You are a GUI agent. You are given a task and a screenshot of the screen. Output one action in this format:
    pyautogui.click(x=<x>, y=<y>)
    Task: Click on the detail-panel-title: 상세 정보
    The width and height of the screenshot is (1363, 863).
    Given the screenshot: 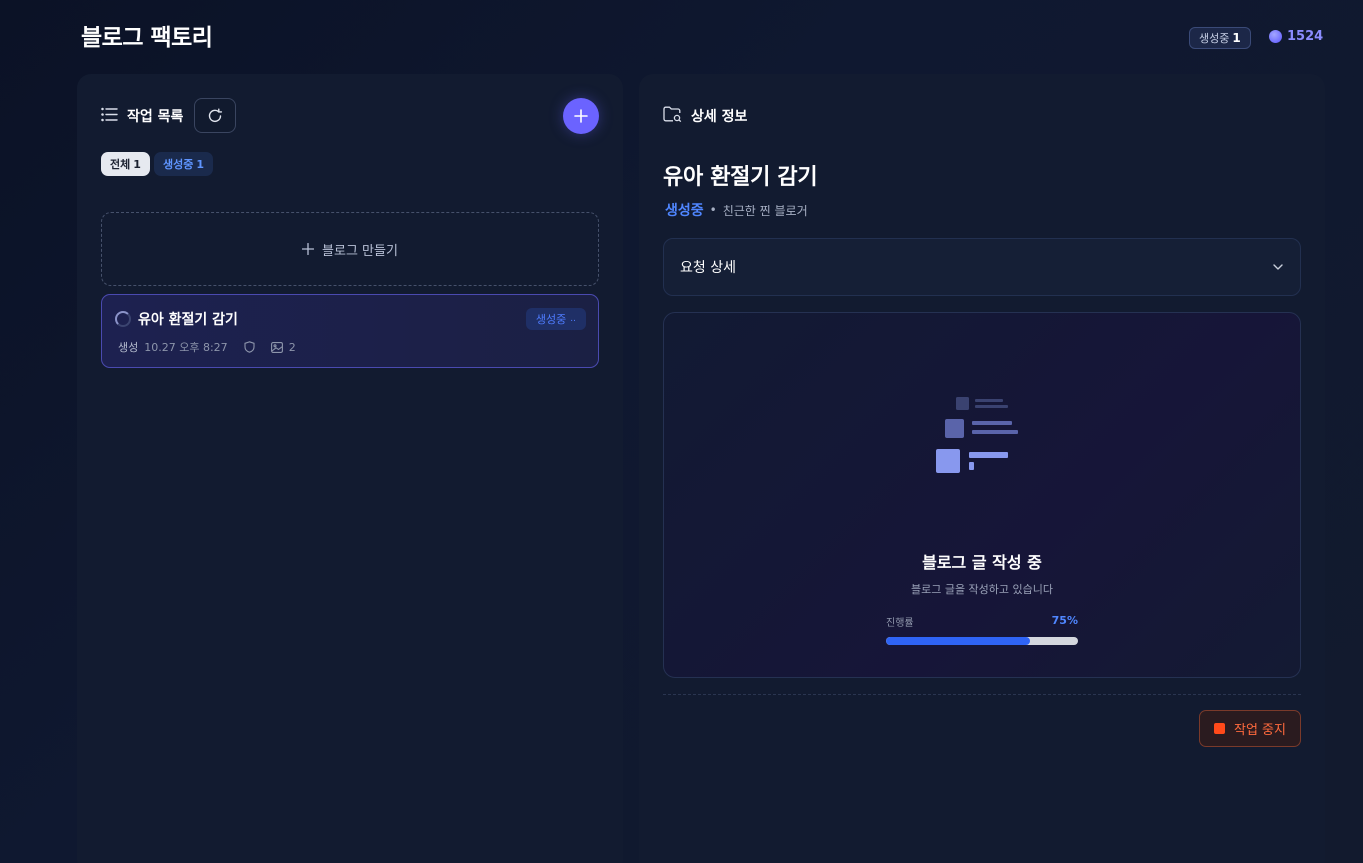 What is the action you would take?
    pyautogui.click(x=719, y=117)
    